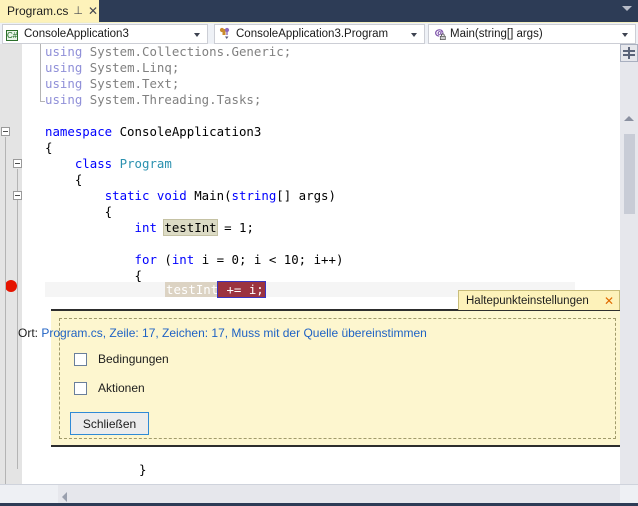 The width and height of the screenshot is (638, 506). Describe the element at coordinates (17, 195) in the screenshot. I see `fold-toggle-method` at that location.